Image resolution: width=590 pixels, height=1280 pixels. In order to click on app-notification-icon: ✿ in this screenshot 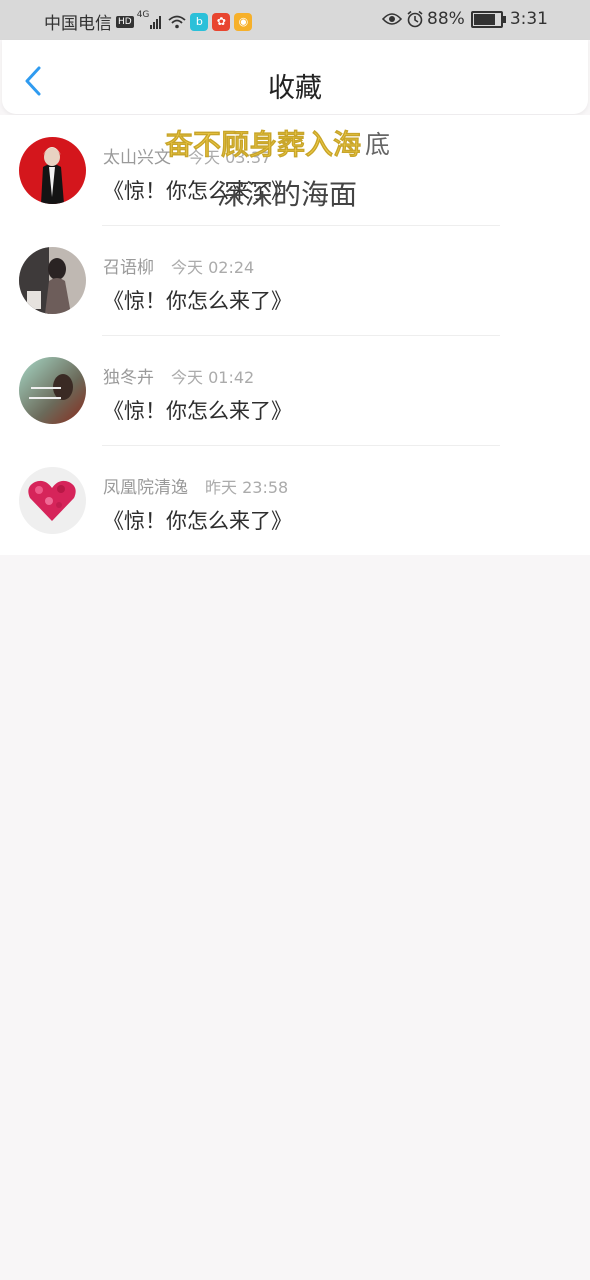, I will do `click(221, 21)`.